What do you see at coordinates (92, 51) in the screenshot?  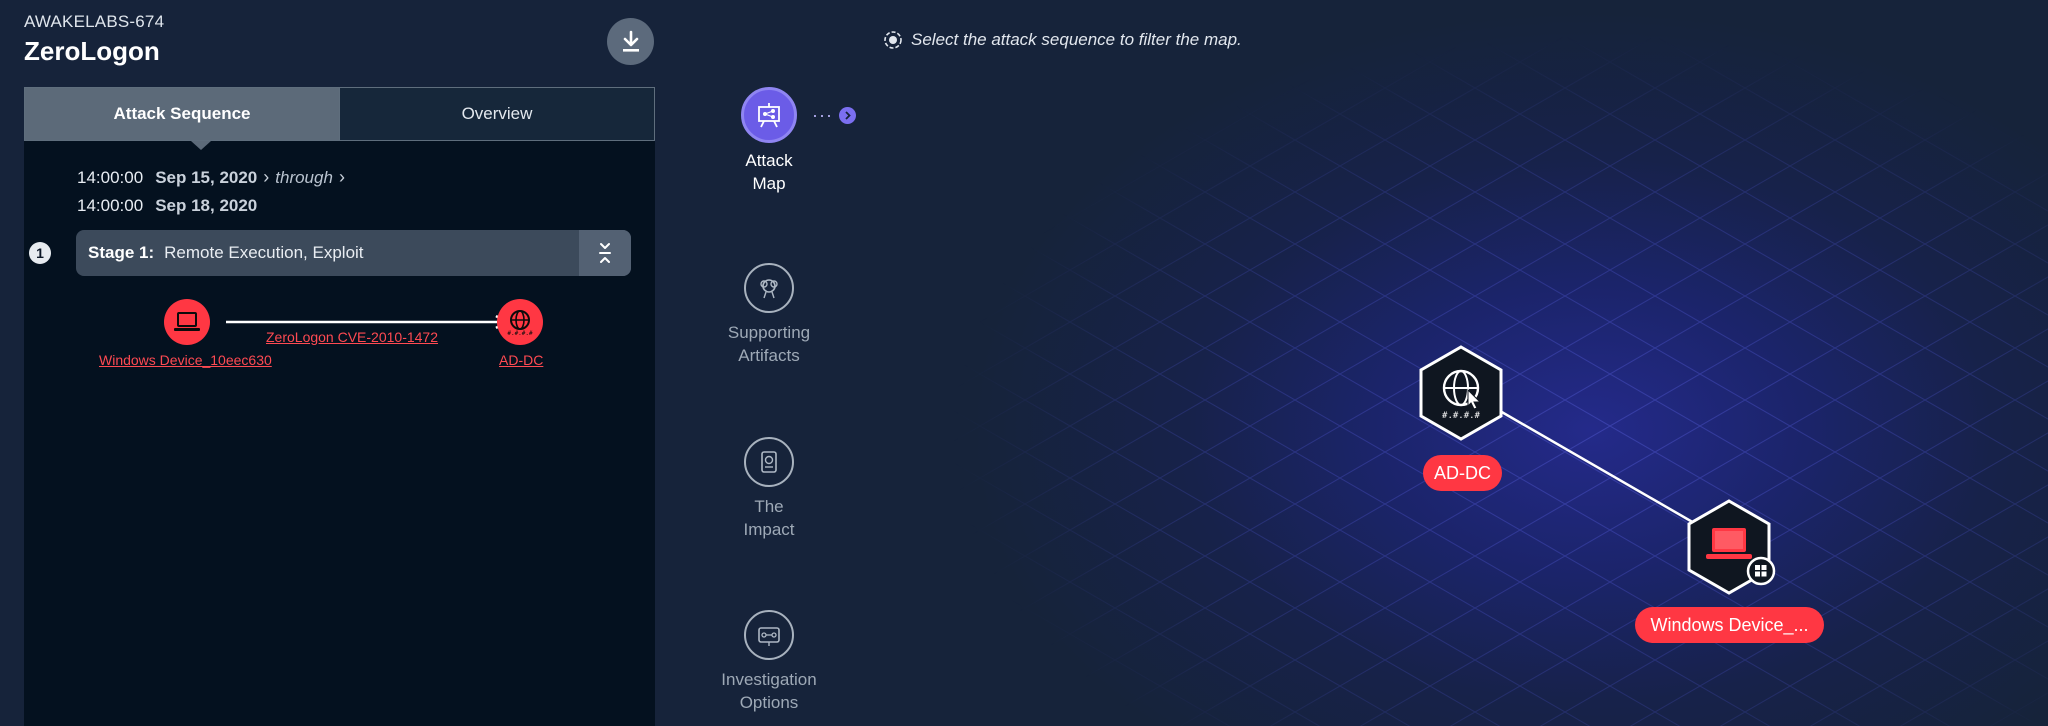 I see `page-title: ZeroLogon` at bounding box center [92, 51].